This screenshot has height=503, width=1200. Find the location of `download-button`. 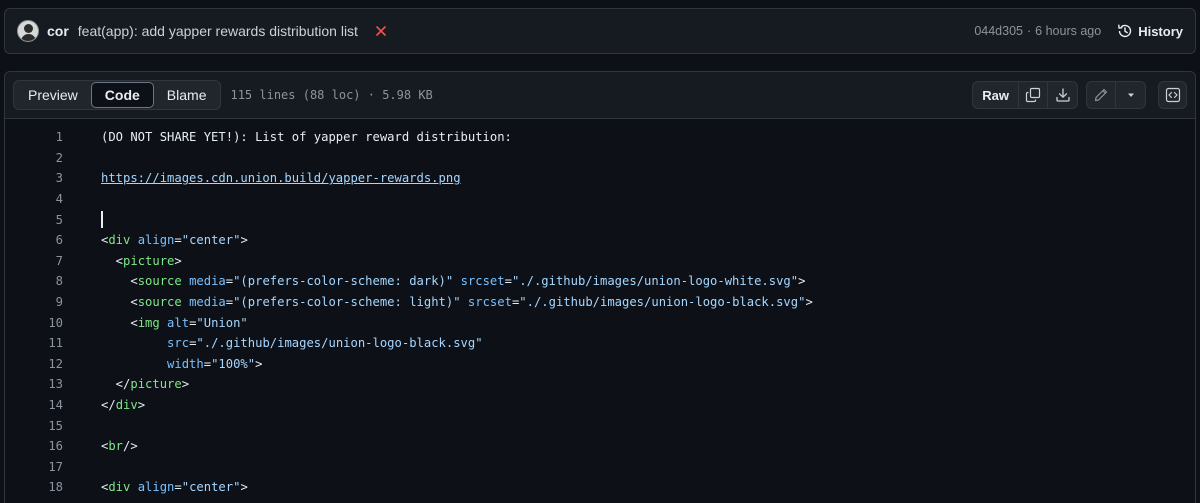

download-button is located at coordinates (1062, 95).